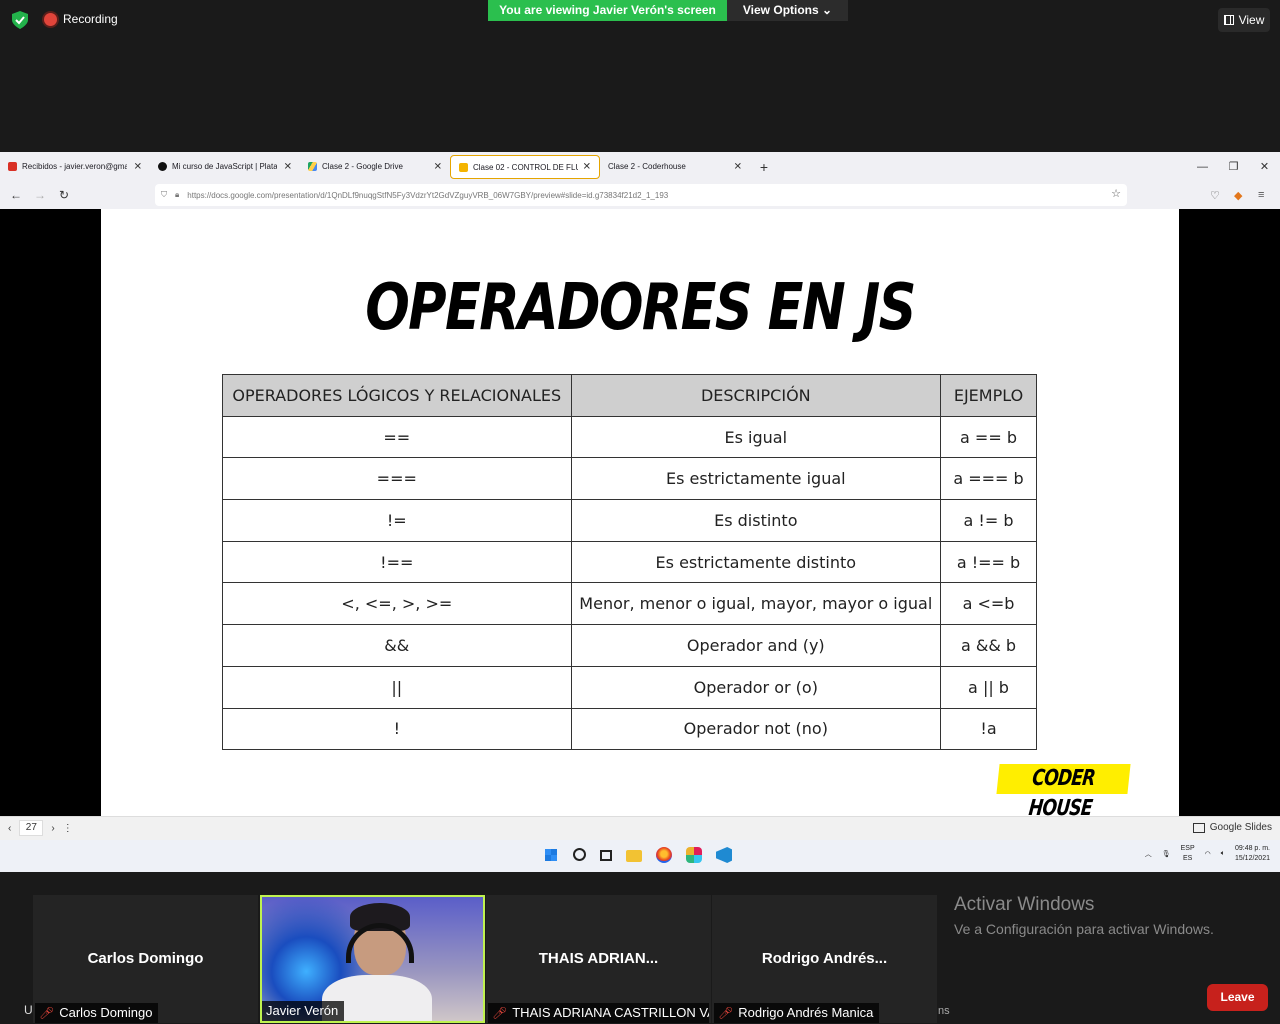 The image size is (1280, 1024). What do you see at coordinates (362, 166) in the screenshot?
I see `tab-title: Clase 2 - Google Drive` at bounding box center [362, 166].